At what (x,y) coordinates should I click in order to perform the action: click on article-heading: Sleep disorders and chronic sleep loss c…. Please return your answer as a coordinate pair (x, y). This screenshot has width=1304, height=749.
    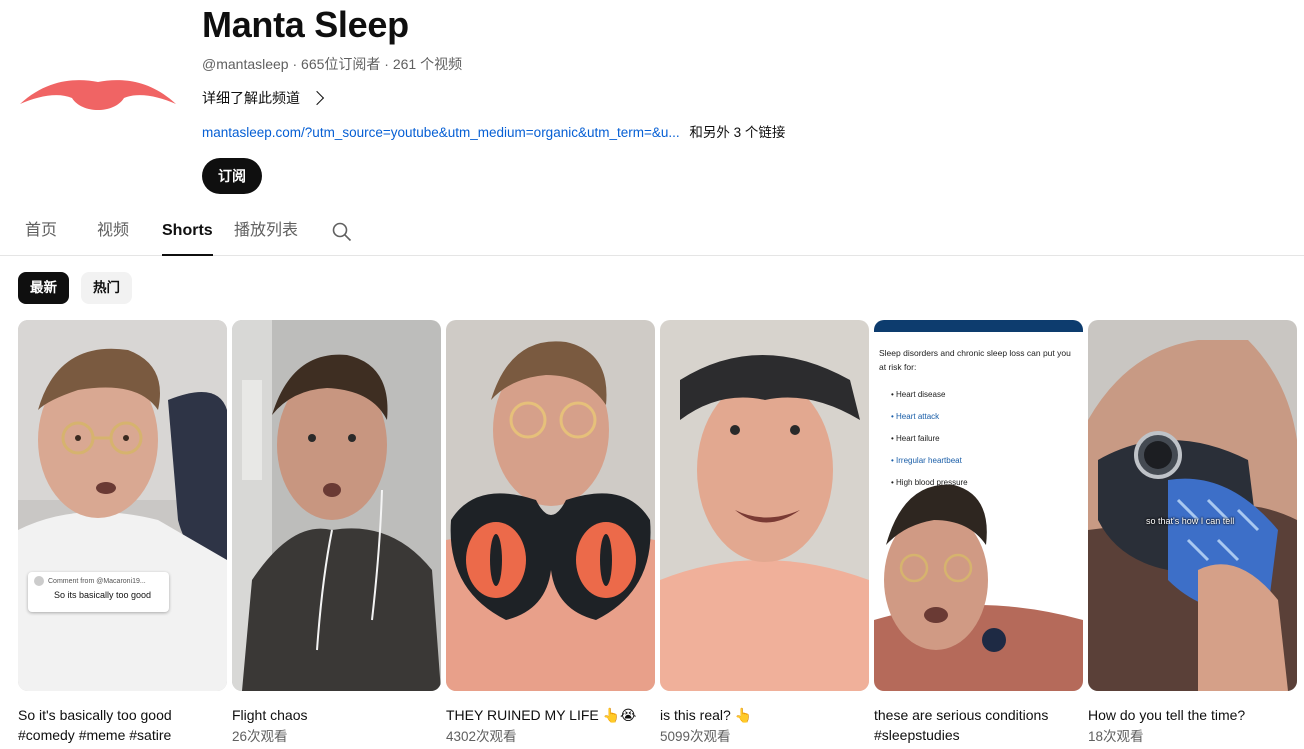
    Looking at the image, I should click on (975, 360).